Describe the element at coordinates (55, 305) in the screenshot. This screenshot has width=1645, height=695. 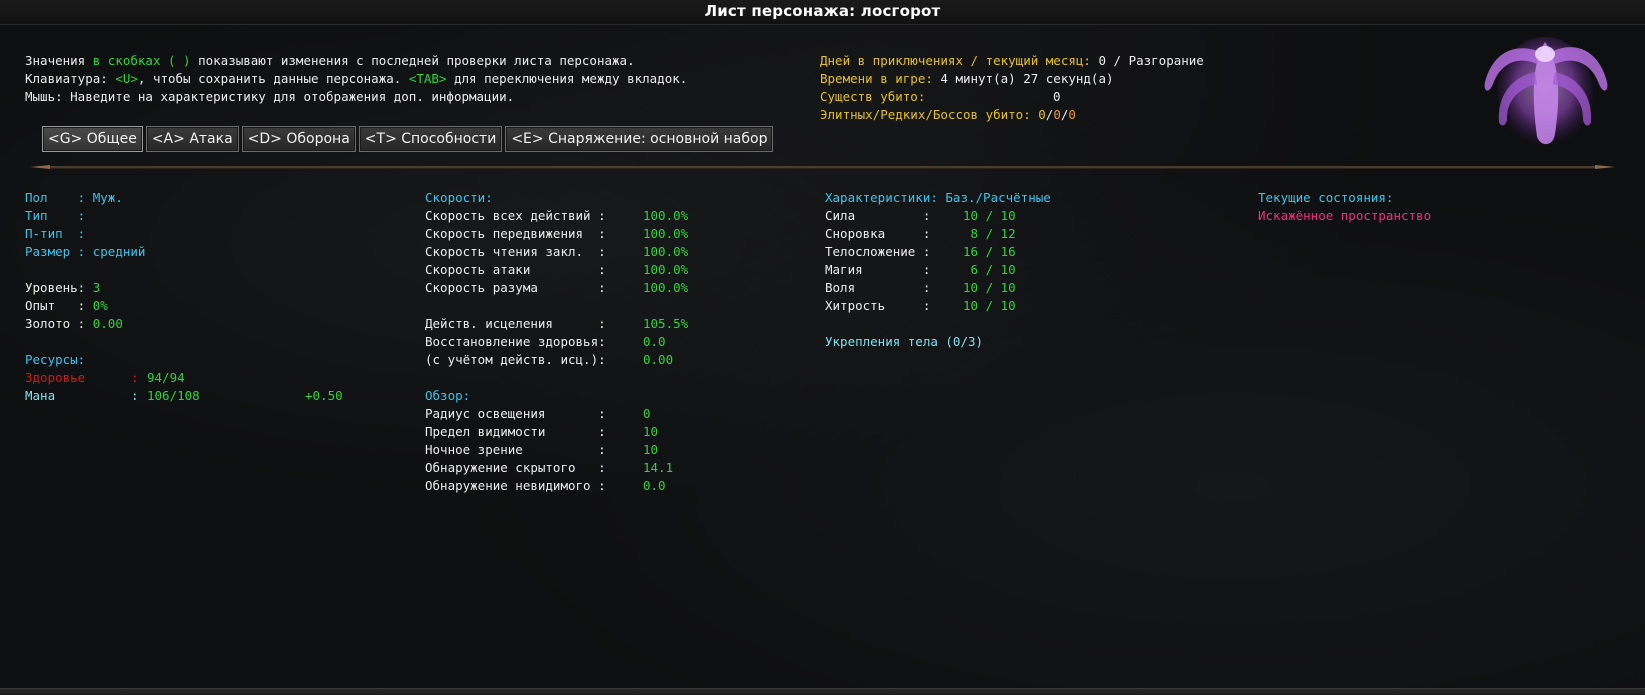
I see `exp-label: Опыт :` at that location.